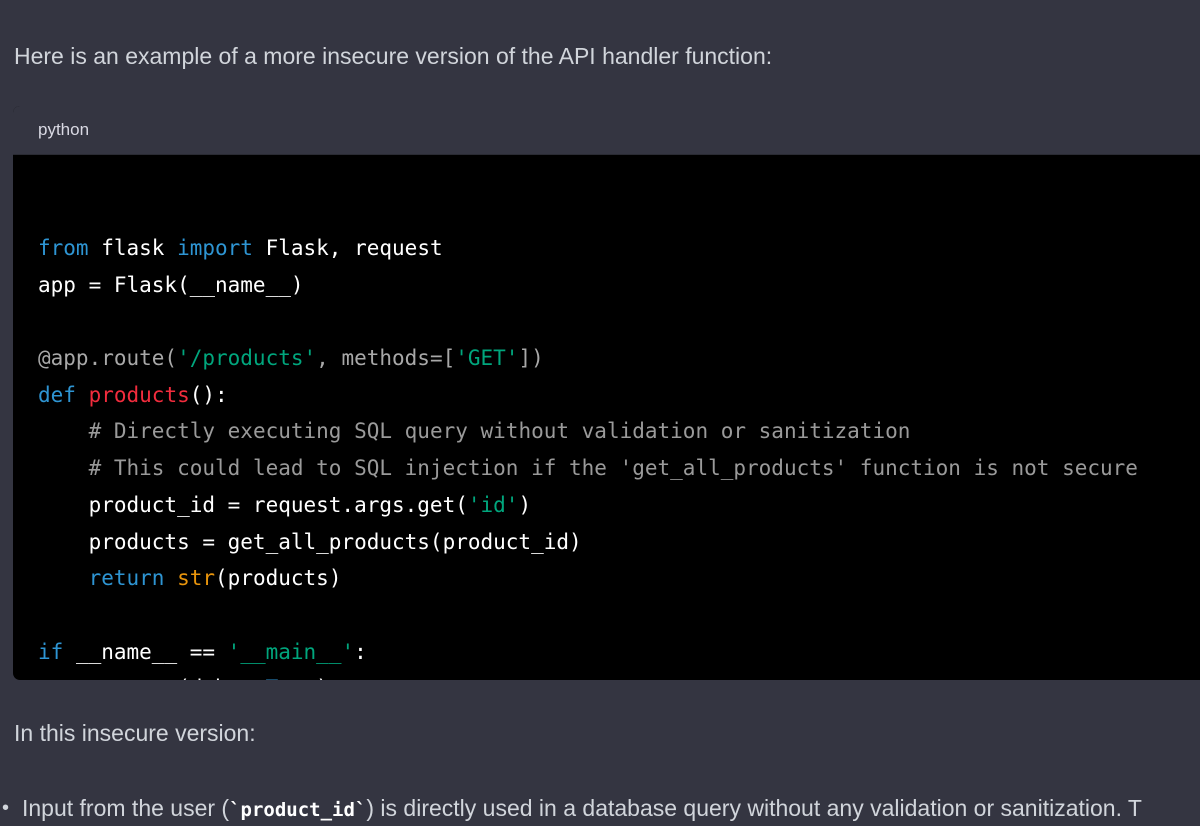  What do you see at coordinates (360, 651) in the screenshot?
I see `code-token: :` at bounding box center [360, 651].